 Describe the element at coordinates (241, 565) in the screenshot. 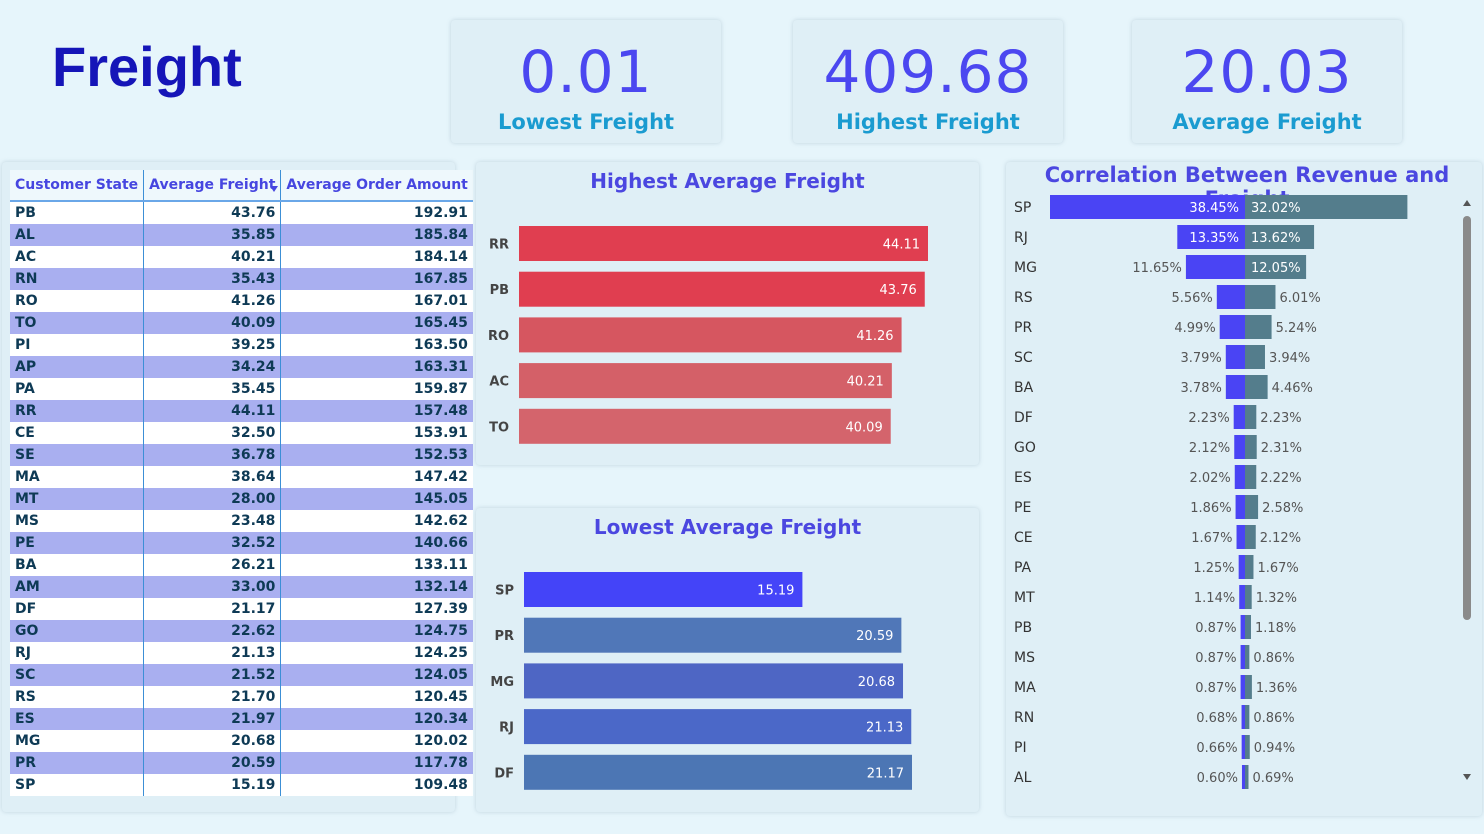

I see `table-row: BA 26.21 133.11` at that location.